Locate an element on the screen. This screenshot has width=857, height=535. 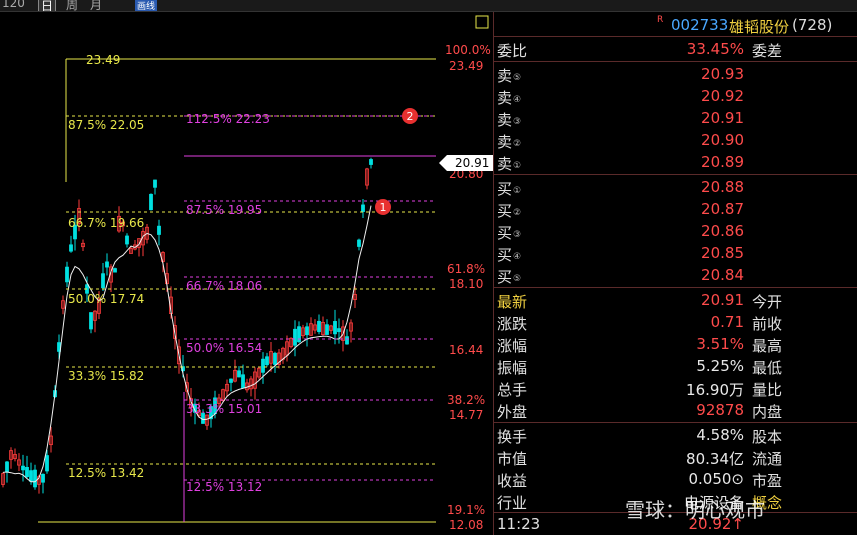
buy-price: 20.85 is located at coordinates (722, 253).